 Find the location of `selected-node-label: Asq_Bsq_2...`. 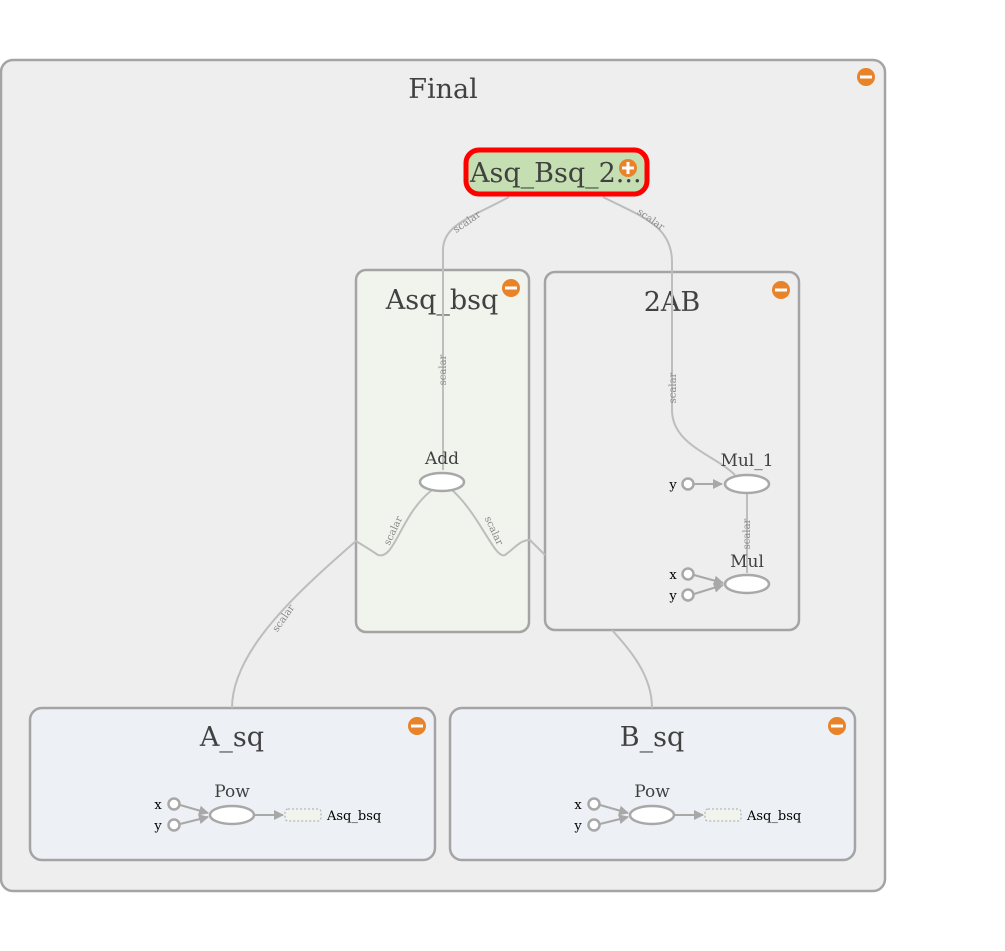

selected-node-label: Asq_Bsq_2... is located at coordinates (555, 173).